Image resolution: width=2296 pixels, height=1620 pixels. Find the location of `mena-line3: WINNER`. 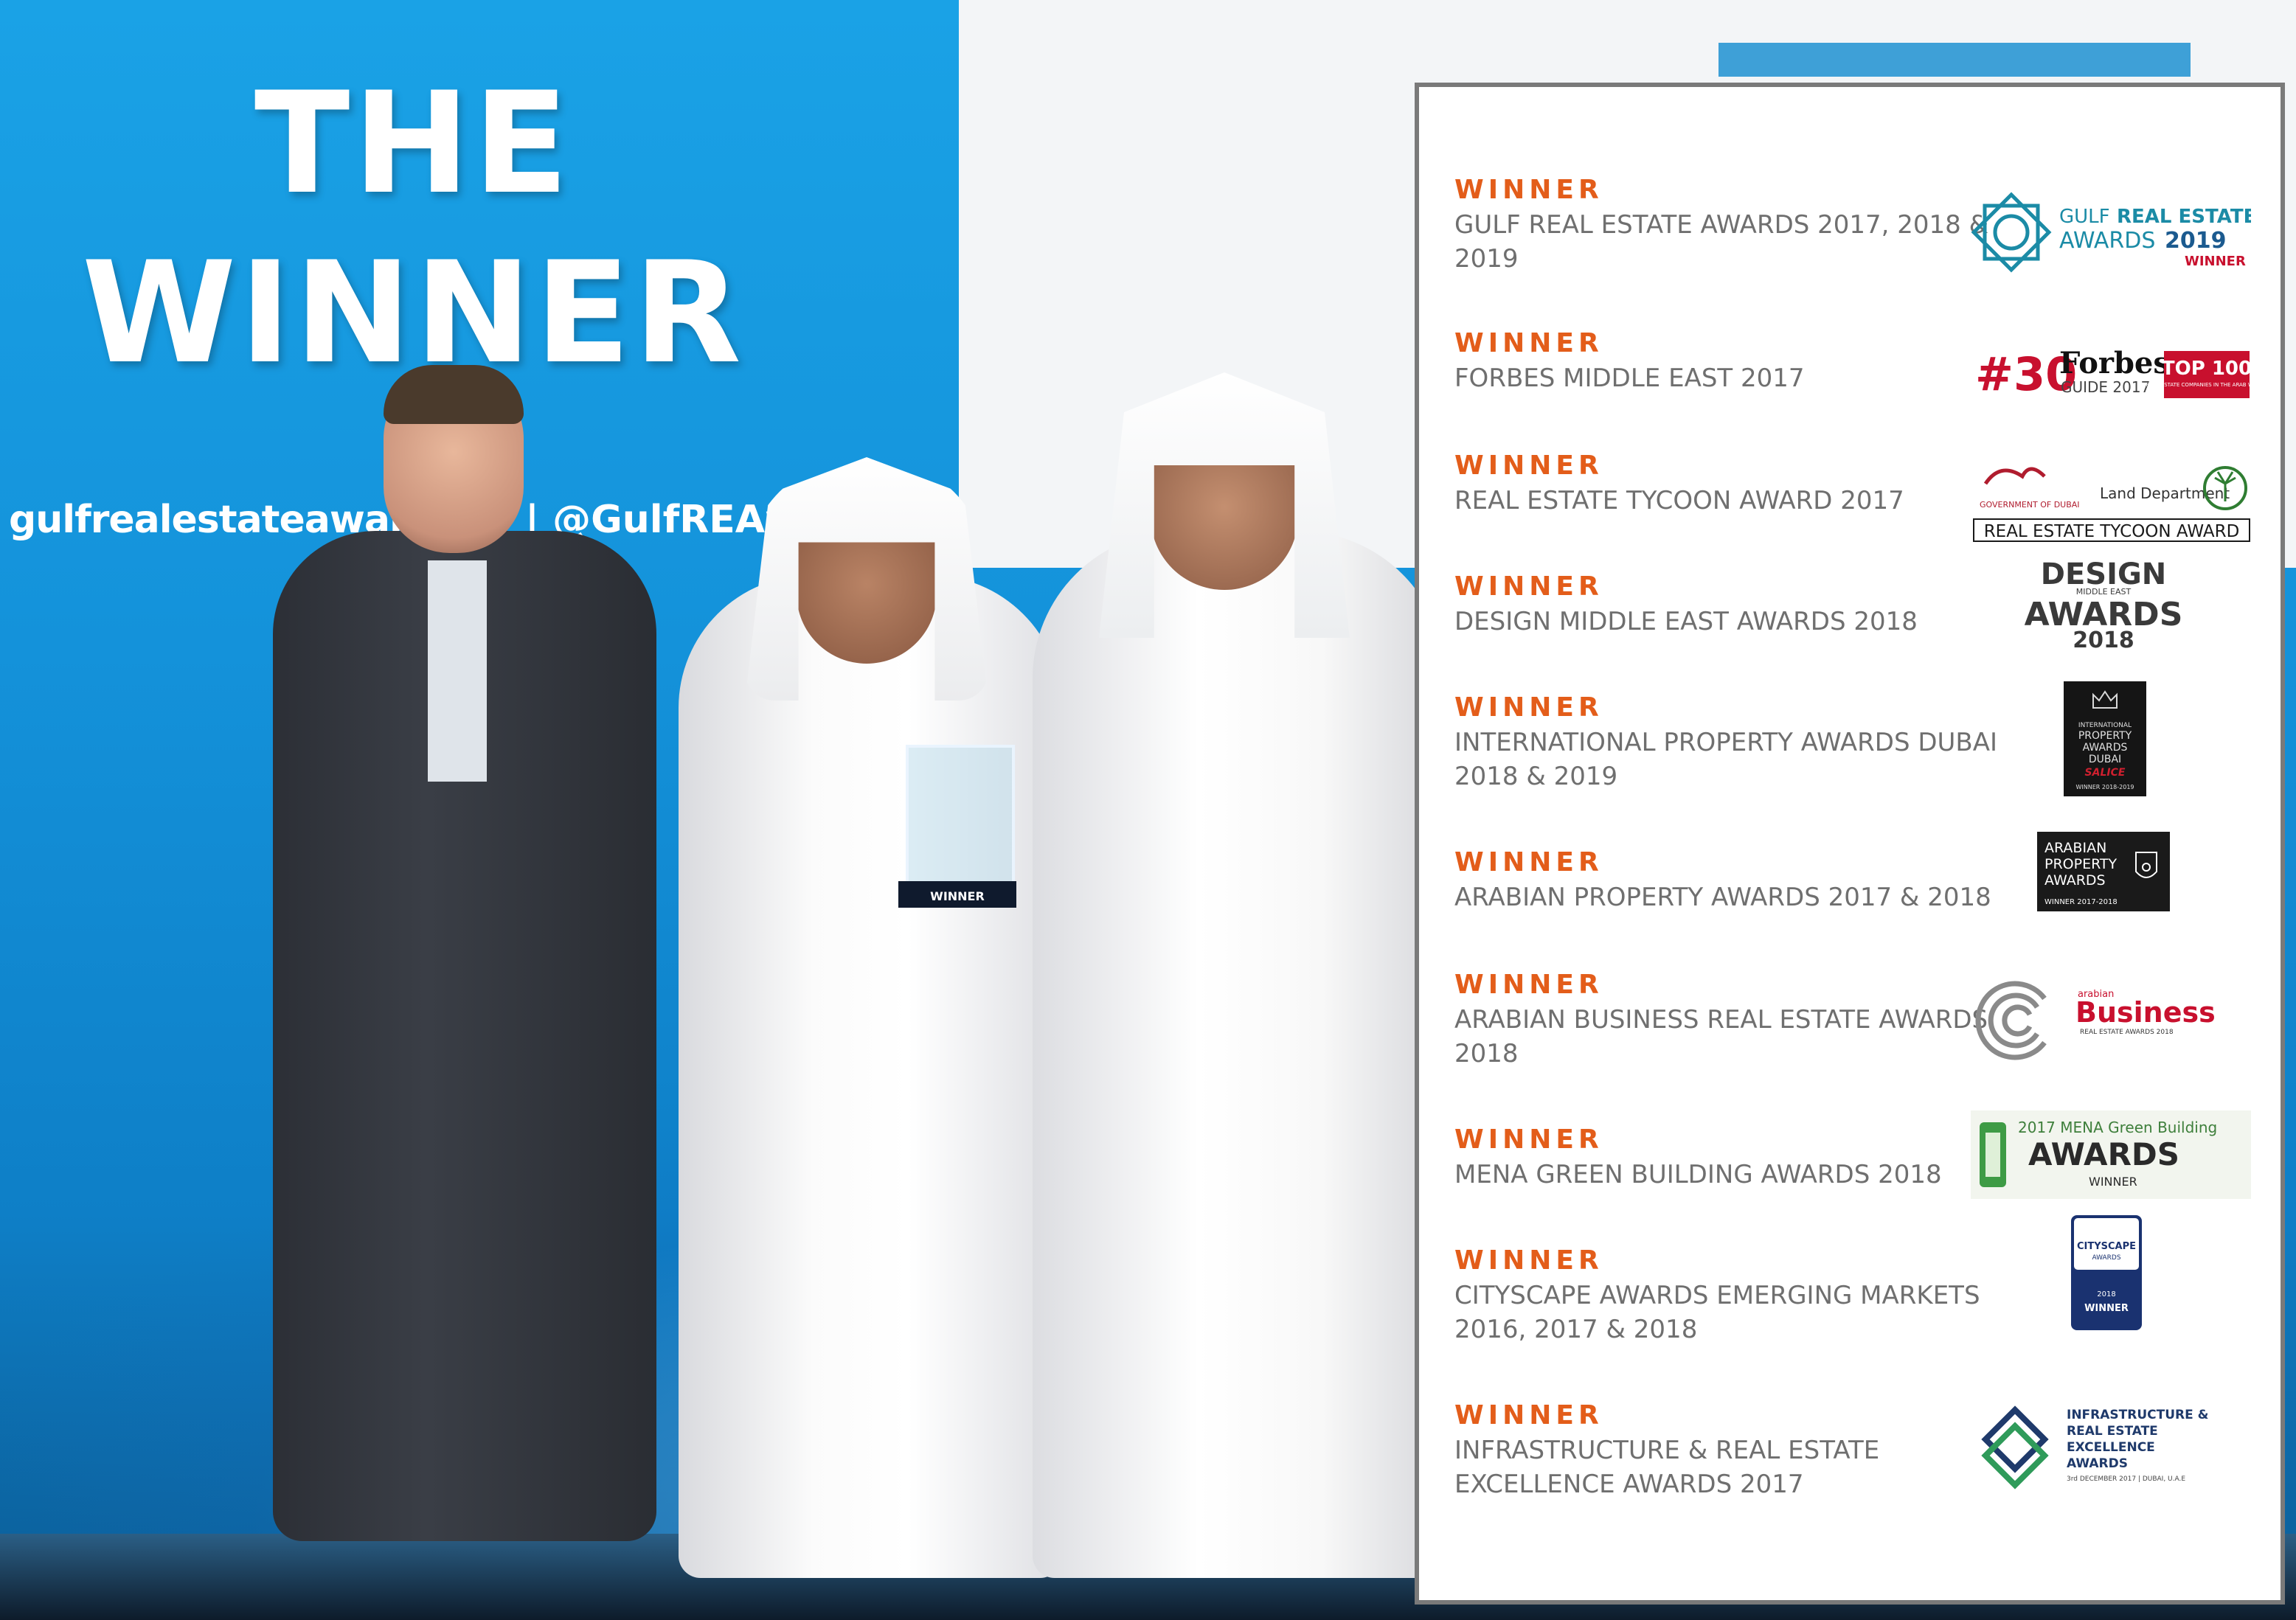

mena-line3: WINNER is located at coordinates (2113, 1182).